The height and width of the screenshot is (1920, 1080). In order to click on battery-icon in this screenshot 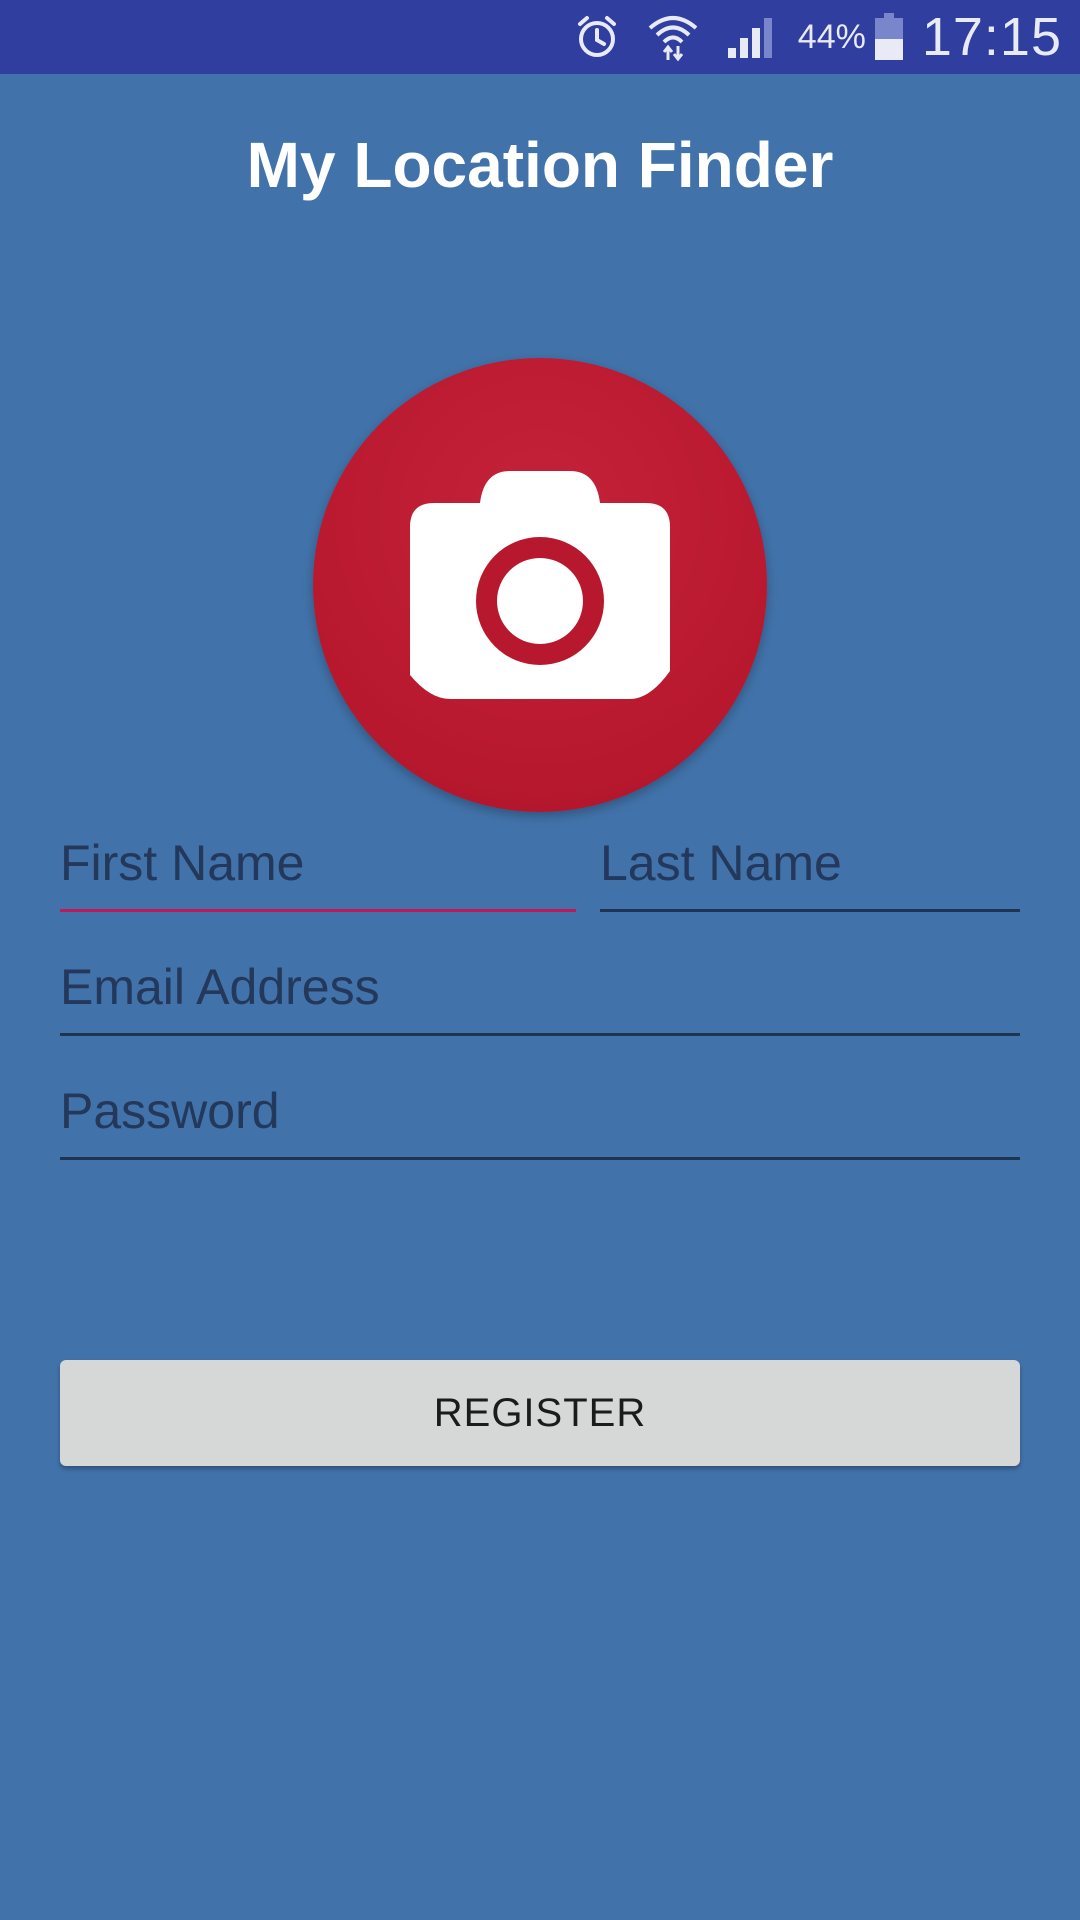, I will do `click(889, 37)`.